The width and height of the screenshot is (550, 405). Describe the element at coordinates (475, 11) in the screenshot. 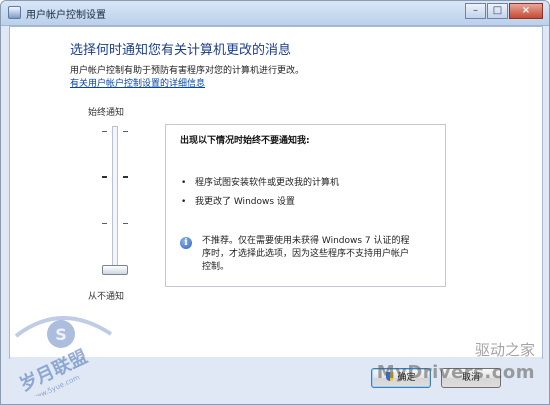

I see `minimize-button: –` at that location.